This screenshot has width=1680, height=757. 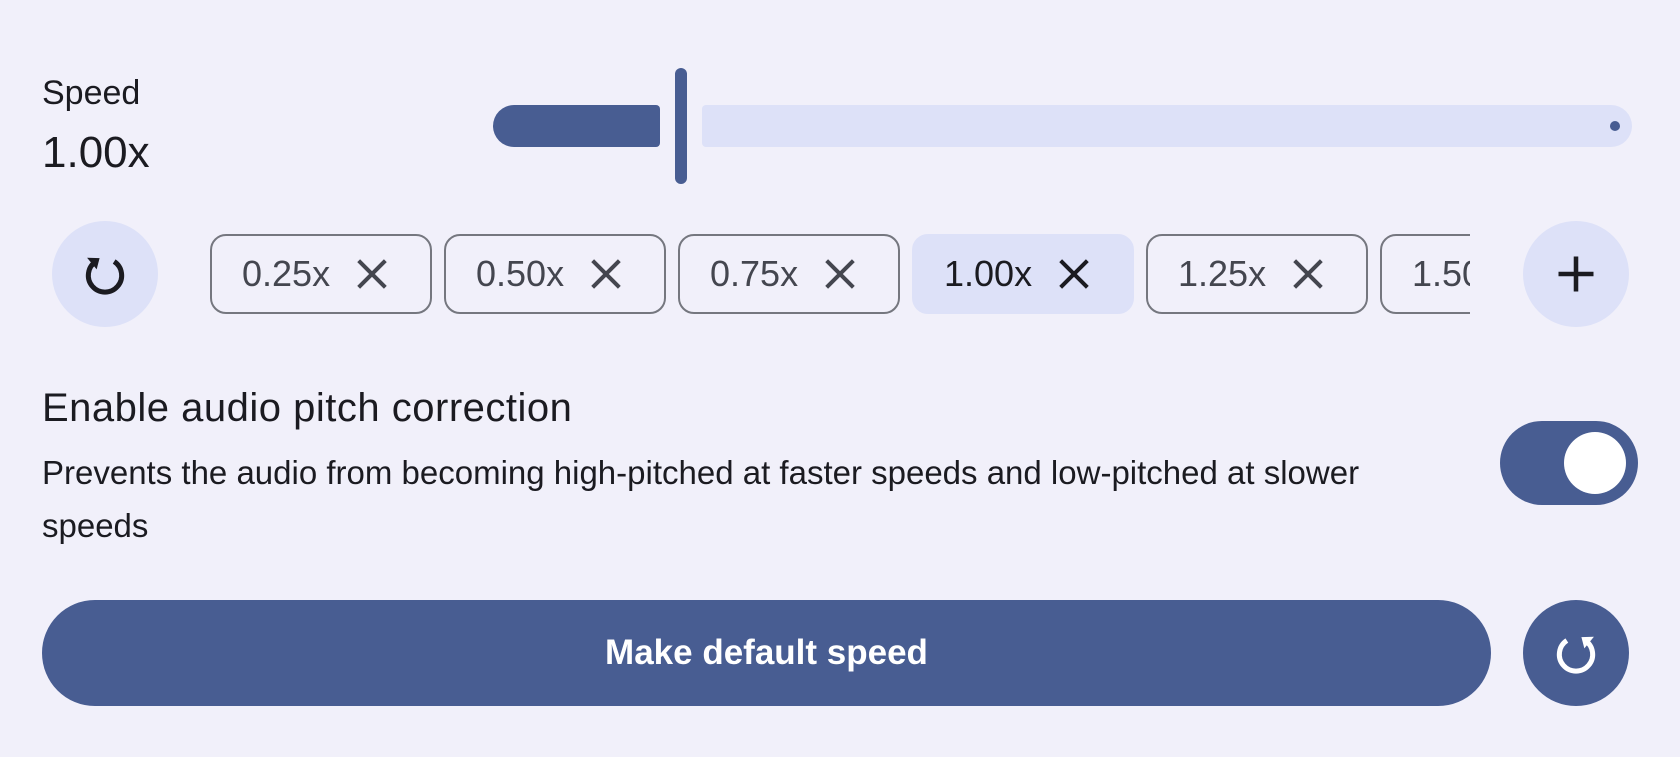 I want to click on speed-chip: 1.50x, so click(x=1425, y=274).